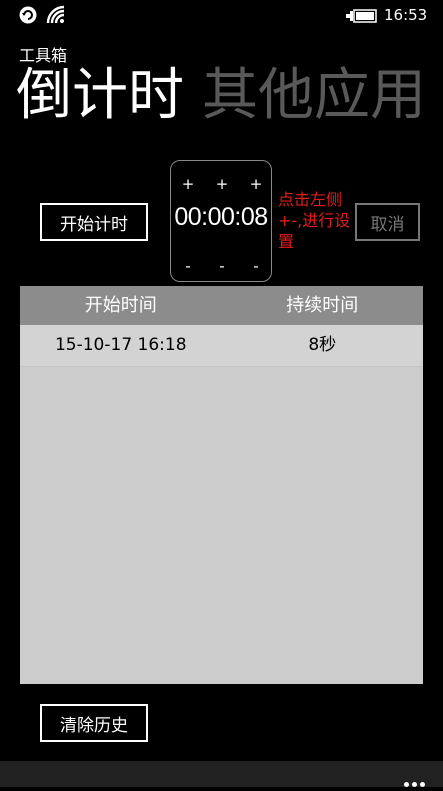  Describe the element at coordinates (361, 16) in the screenshot. I see `battery-icon` at that location.